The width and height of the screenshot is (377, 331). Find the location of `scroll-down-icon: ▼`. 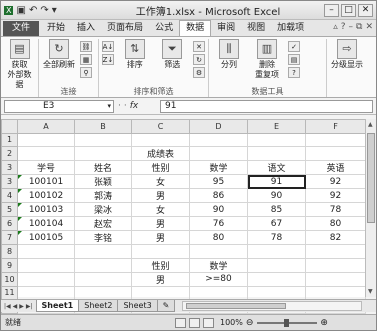

scroll-down-icon: ▼ is located at coordinates (370, 291).